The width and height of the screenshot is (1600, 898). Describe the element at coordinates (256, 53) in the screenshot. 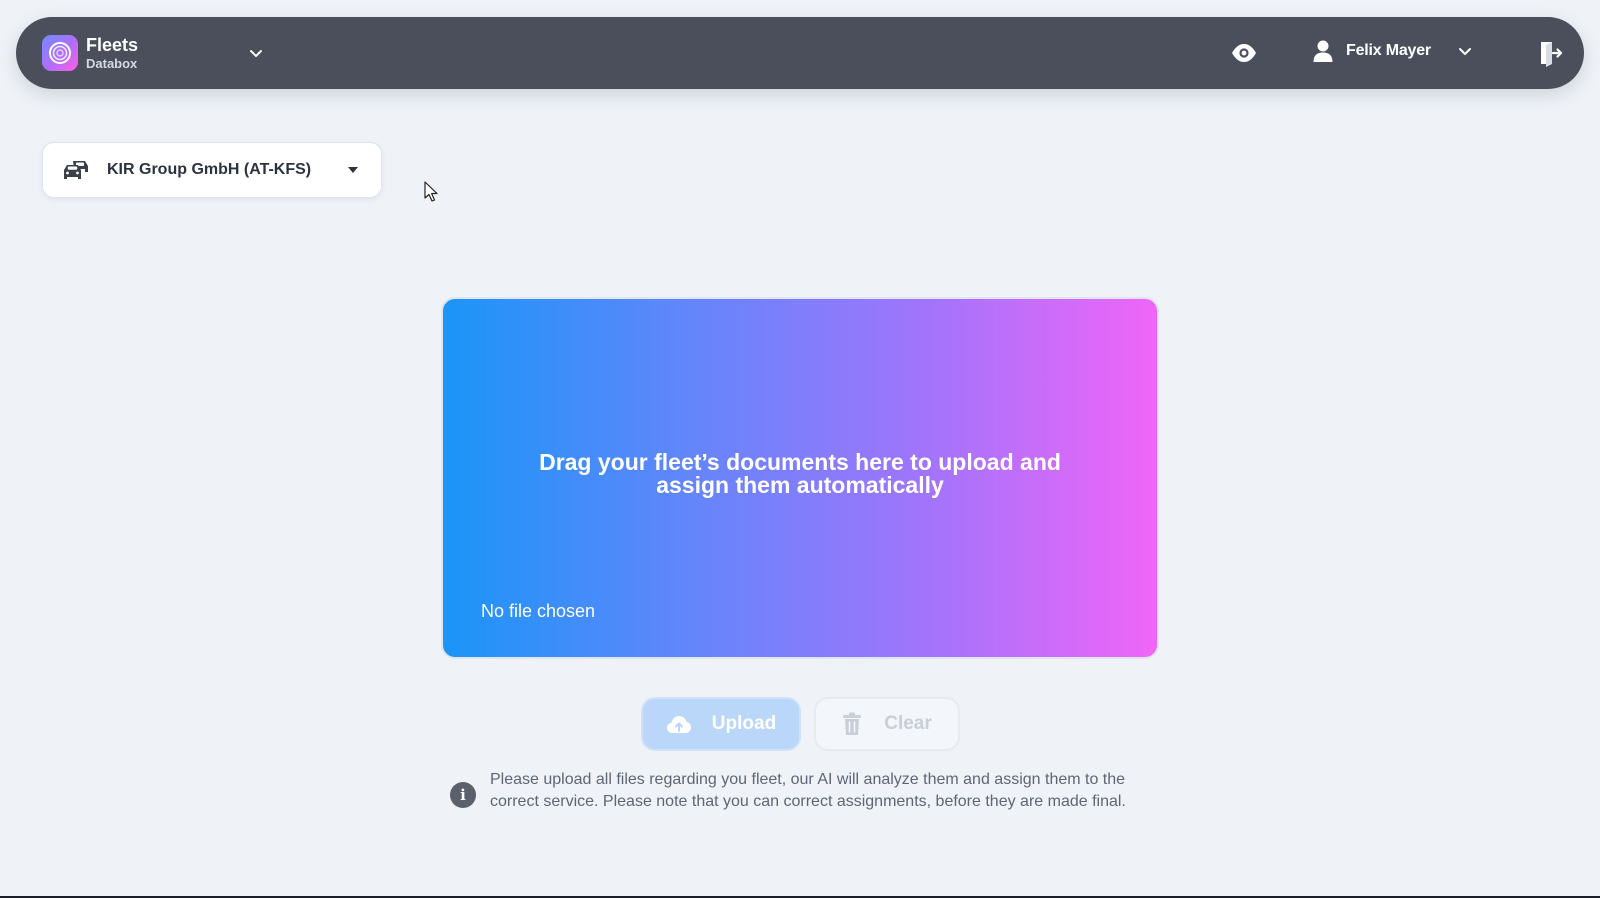

I see `app-switcher-chevron-down-icon` at that location.